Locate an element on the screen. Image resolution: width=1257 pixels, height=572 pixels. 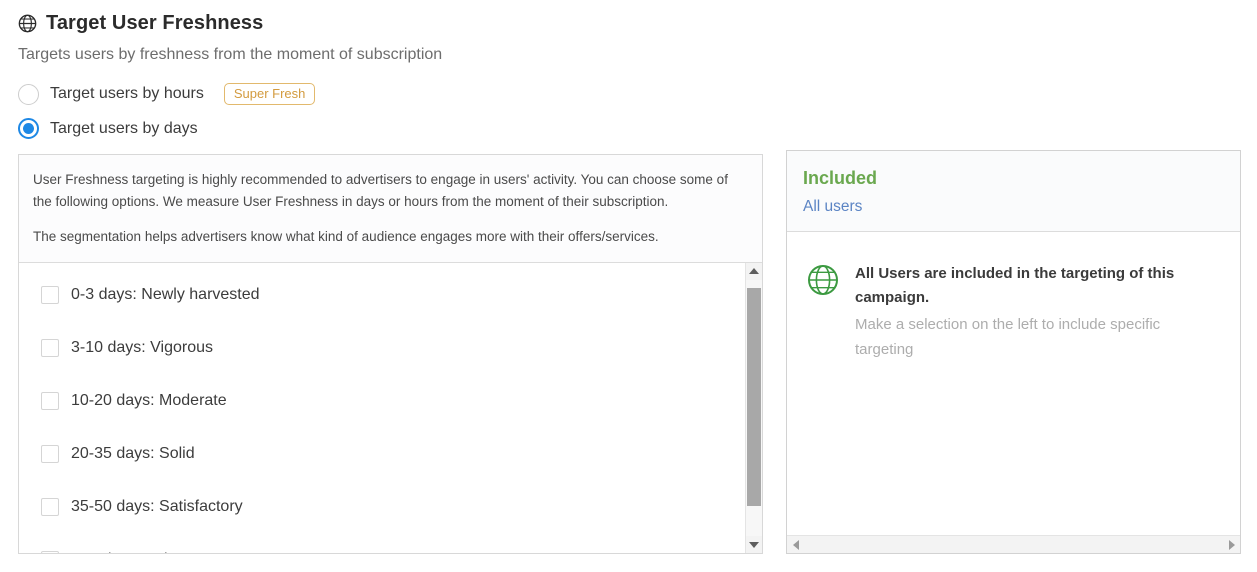
radio-option-hours: Target users by hours Super Fresh is located at coordinates (167, 94).